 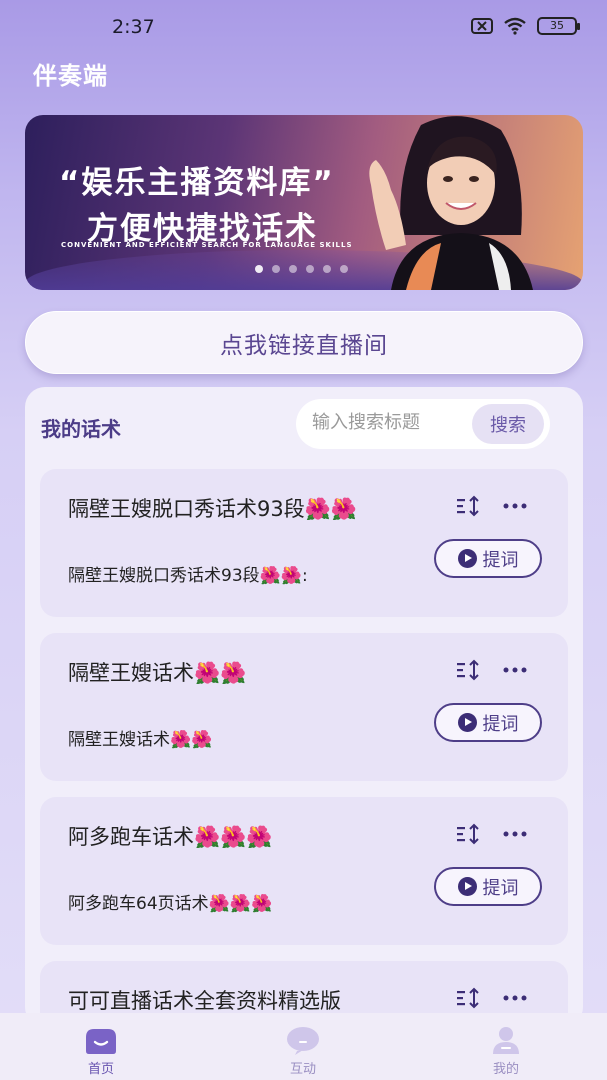 What do you see at coordinates (304, 871) in the screenshot?
I see `script-card: 阿多跑车话术🌺🌺🌺 提词 阿多跑车64页话术🌺🌺🌺` at bounding box center [304, 871].